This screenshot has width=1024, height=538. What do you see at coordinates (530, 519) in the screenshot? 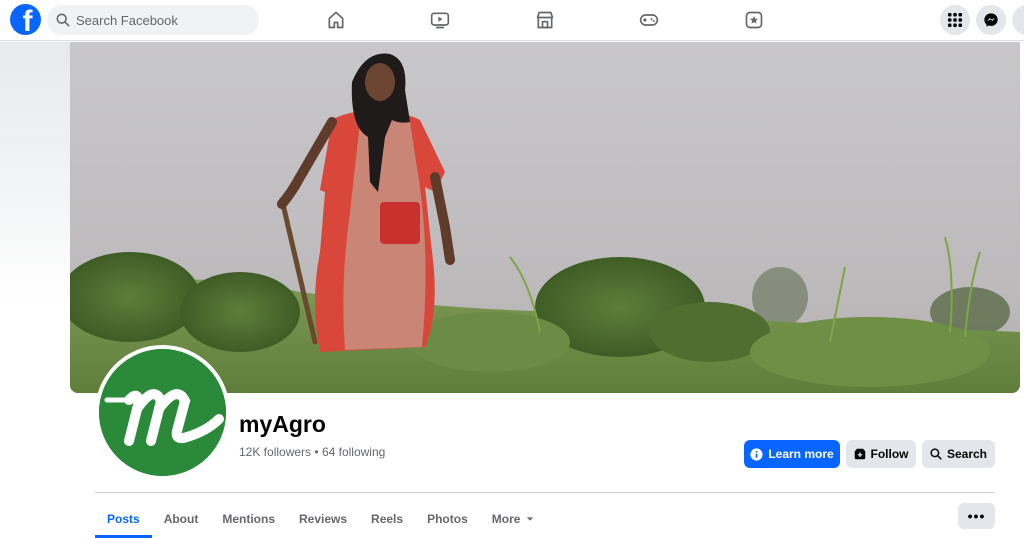
I see `caret-down-icon` at bounding box center [530, 519].